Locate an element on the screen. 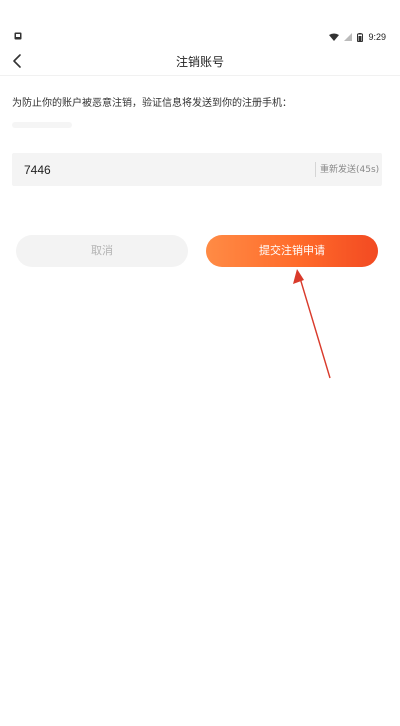 The image size is (400, 726). cancel-button: 取消 is located at coordinates (102, 251).